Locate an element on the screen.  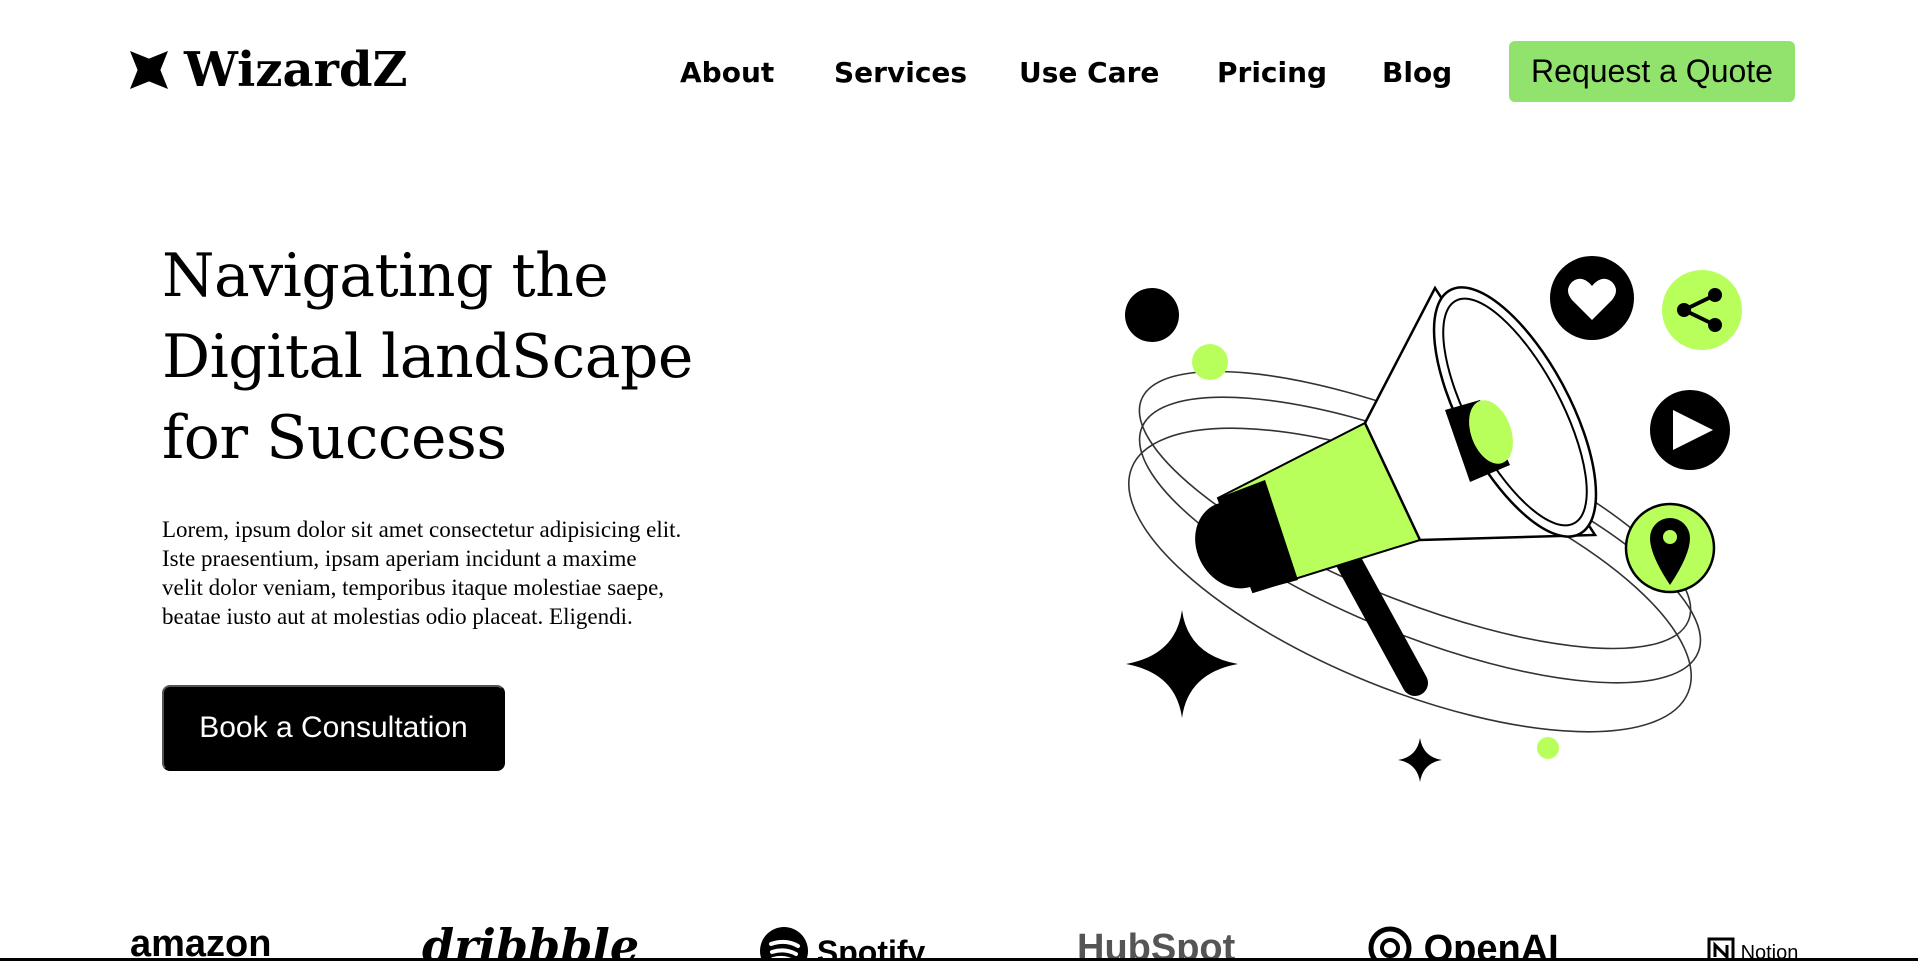
brand-logo: WizardZ is located at coordinates (269, 70).